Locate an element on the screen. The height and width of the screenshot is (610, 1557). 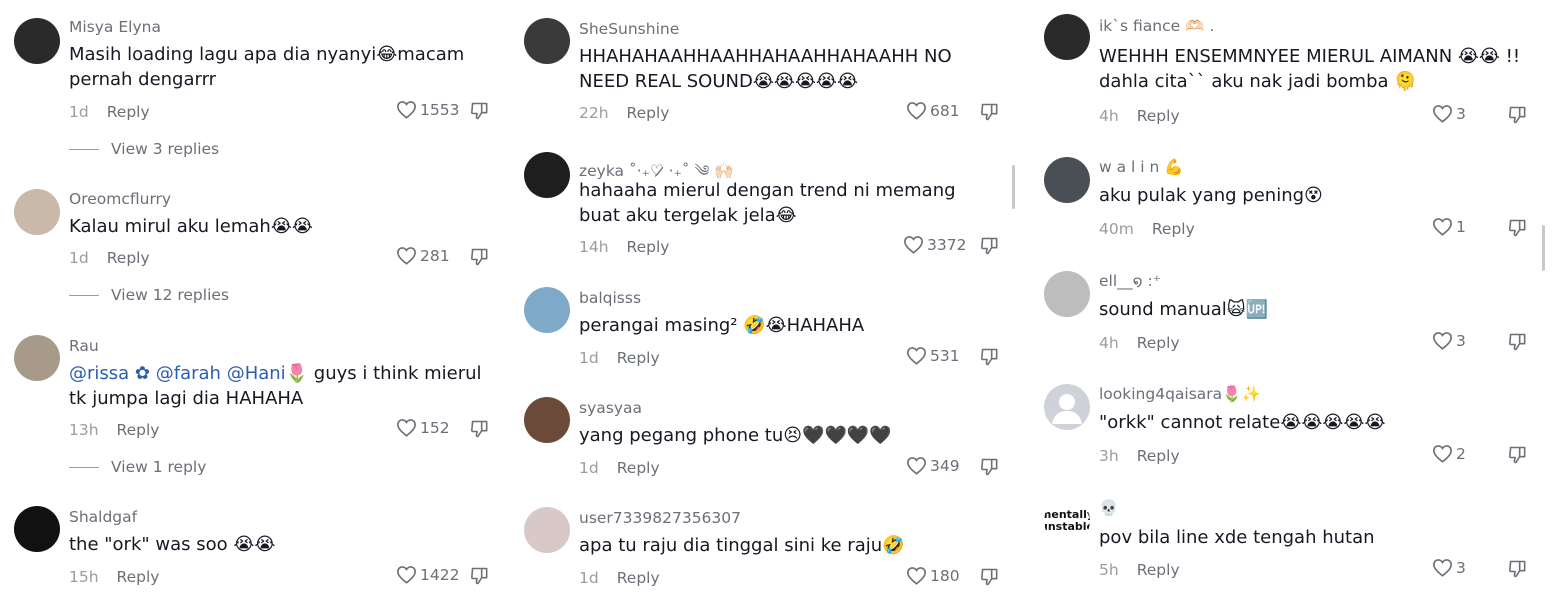
comment-meta: 5h Reply is located at coordinates (1139, 570).